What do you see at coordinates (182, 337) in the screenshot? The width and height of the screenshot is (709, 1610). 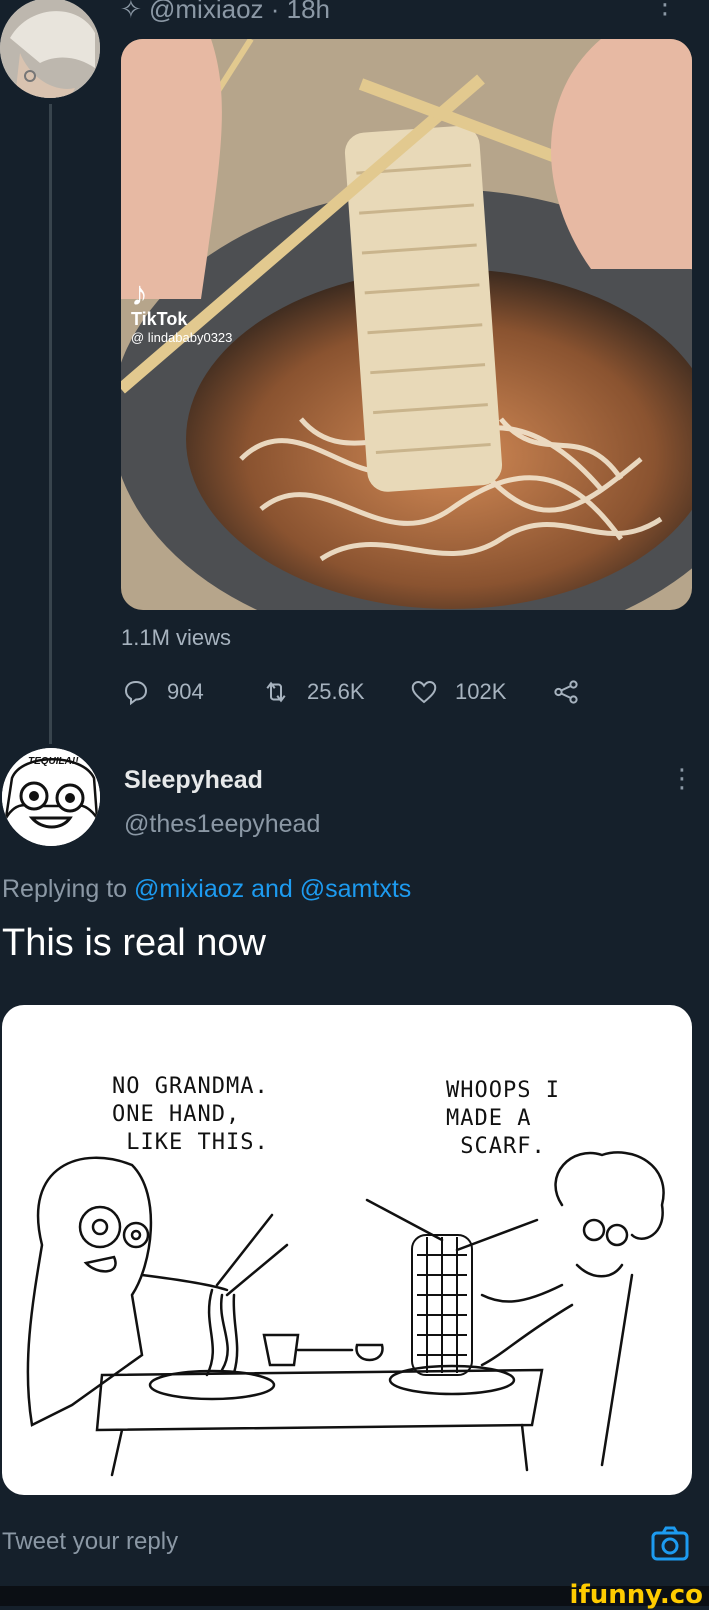 I see `tiktok-user: @ lindababy0323` at bounding box center [182, 337].